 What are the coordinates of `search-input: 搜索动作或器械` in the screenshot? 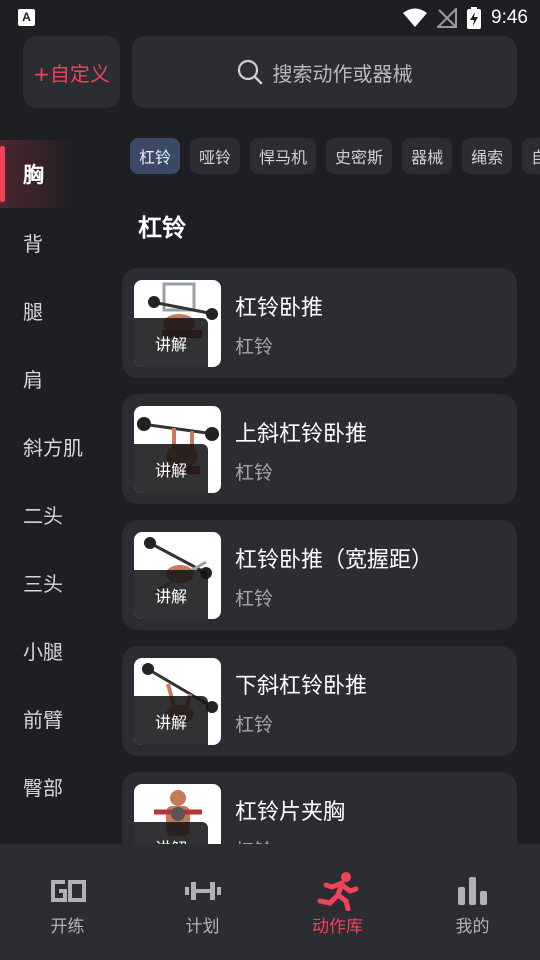 It's located at (324, 72).